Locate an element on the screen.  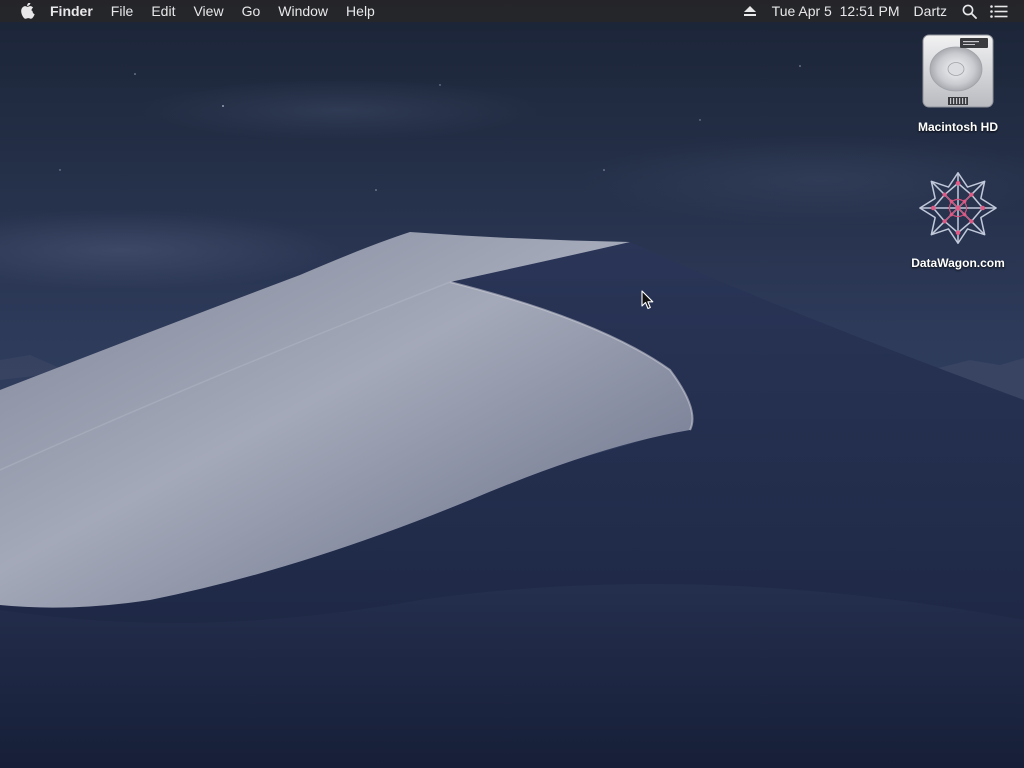
desktop-item-label: DataWagon.com is located at coordinates (958, 263).